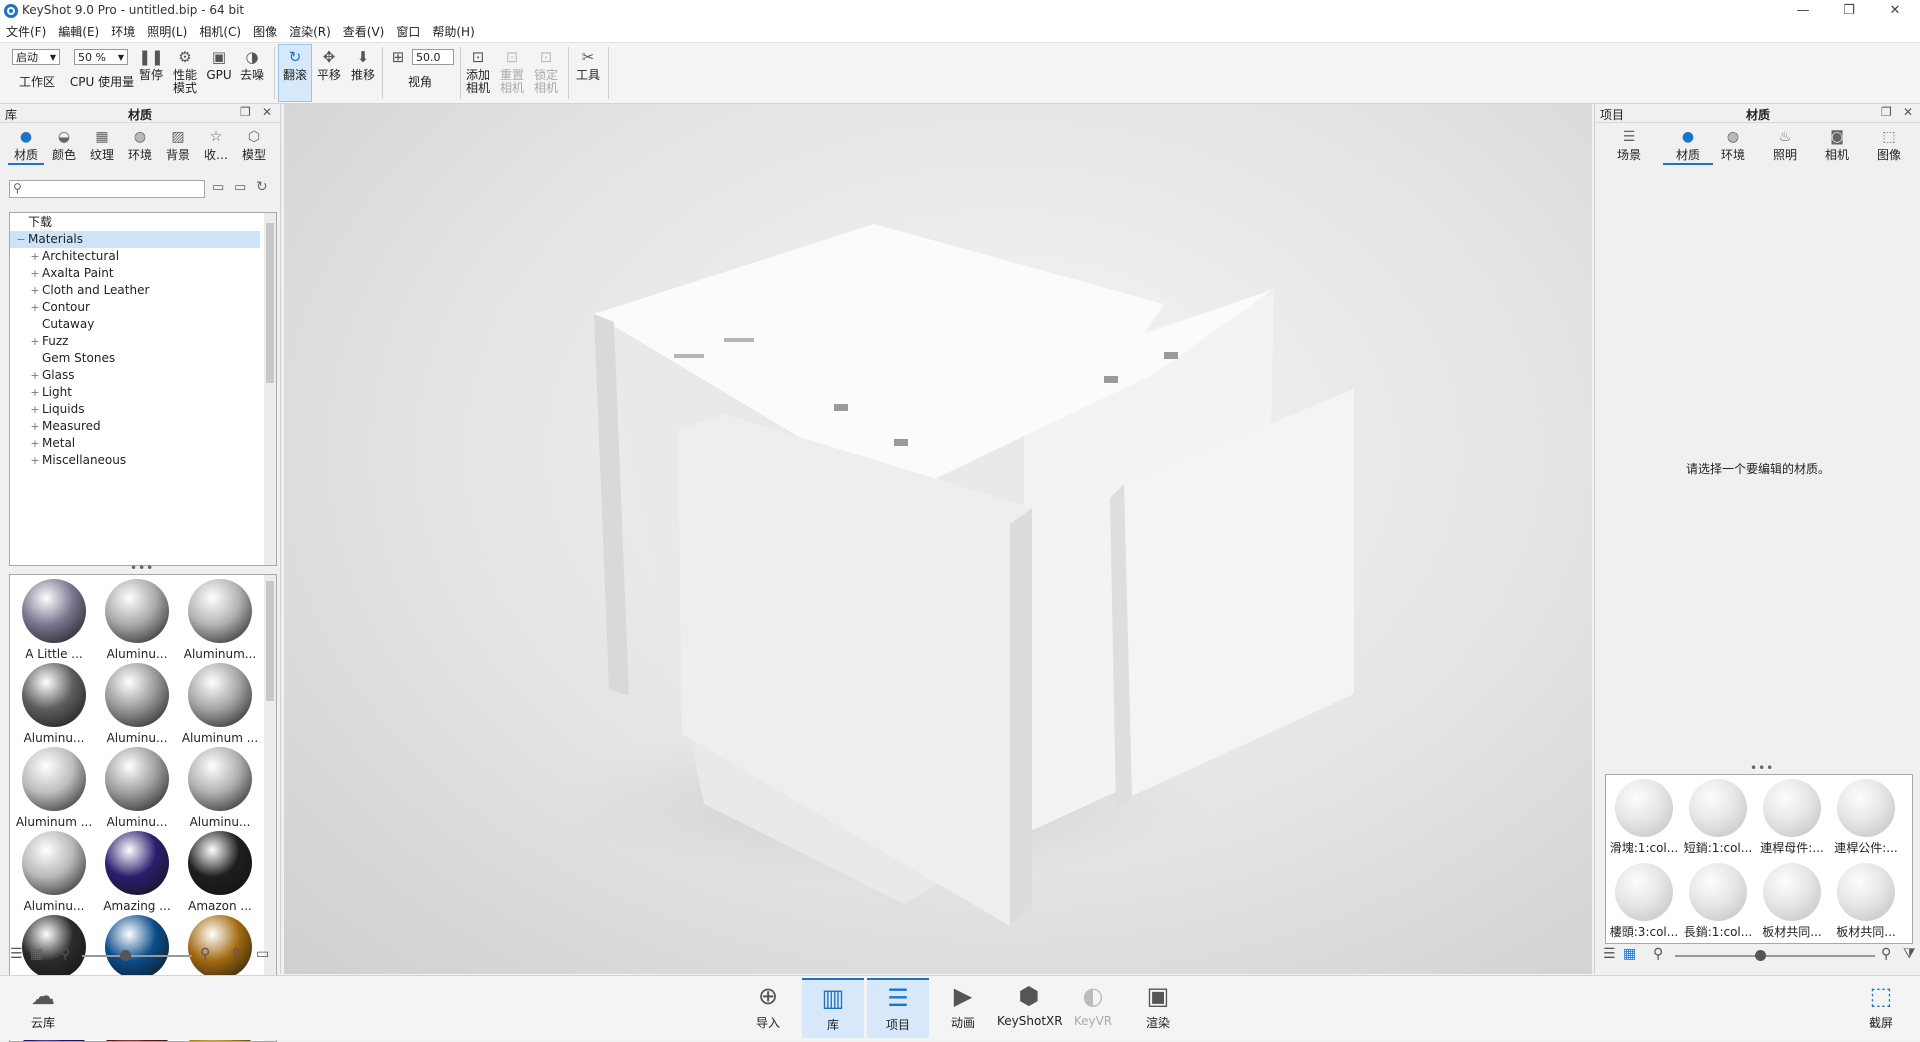 The image size is (1920, 1042). What do you see at coordinates (588, 63) in the screenshot?
I see `tools-button: ✂ 工具` at bounding box center [588, 63].